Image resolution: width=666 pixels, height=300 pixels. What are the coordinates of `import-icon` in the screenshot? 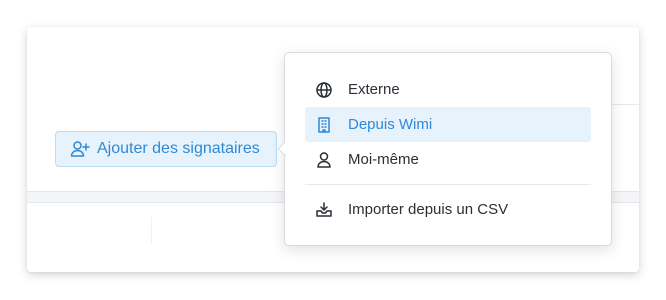 It's located at (324, 210).